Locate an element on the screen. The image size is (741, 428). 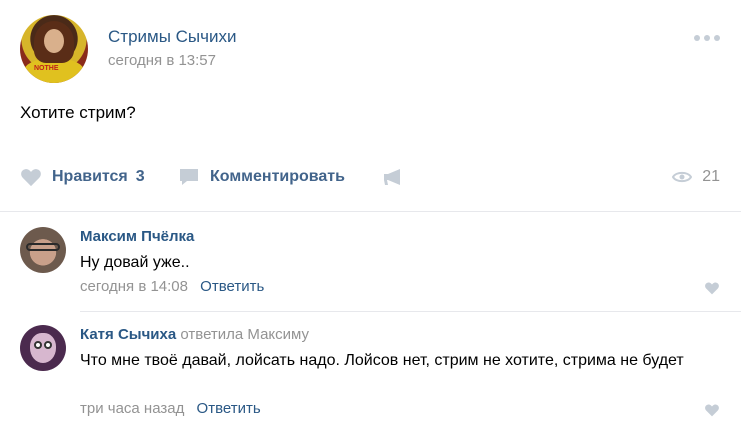
post-timestamp: сегодня в 13:57 is located at coordinates (162, 60).